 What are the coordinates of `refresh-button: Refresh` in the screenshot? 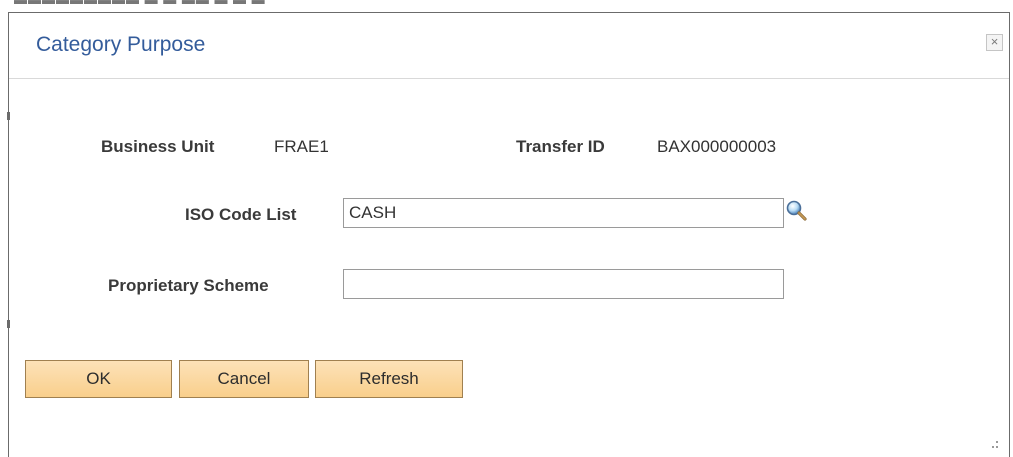 It's located at (389, 379).